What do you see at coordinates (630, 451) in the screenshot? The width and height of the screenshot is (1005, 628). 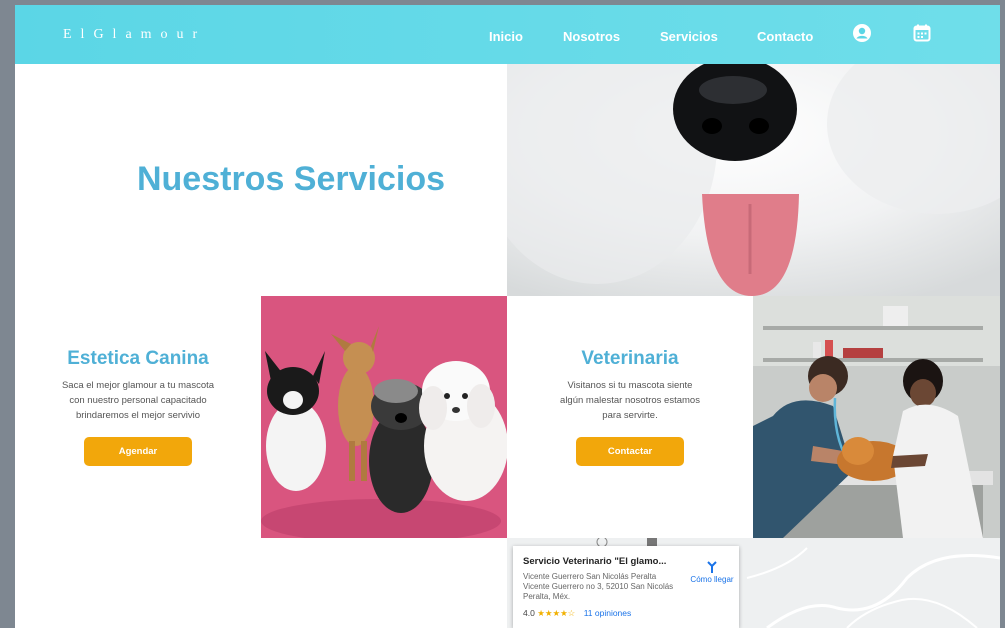 I see `contactar-button: Contactar` at bounding box center [630, 451].